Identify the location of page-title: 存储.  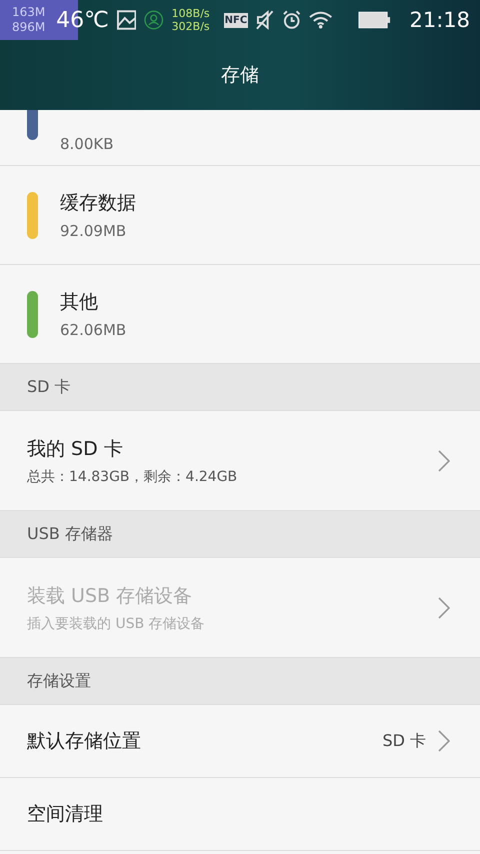
(240, 75).